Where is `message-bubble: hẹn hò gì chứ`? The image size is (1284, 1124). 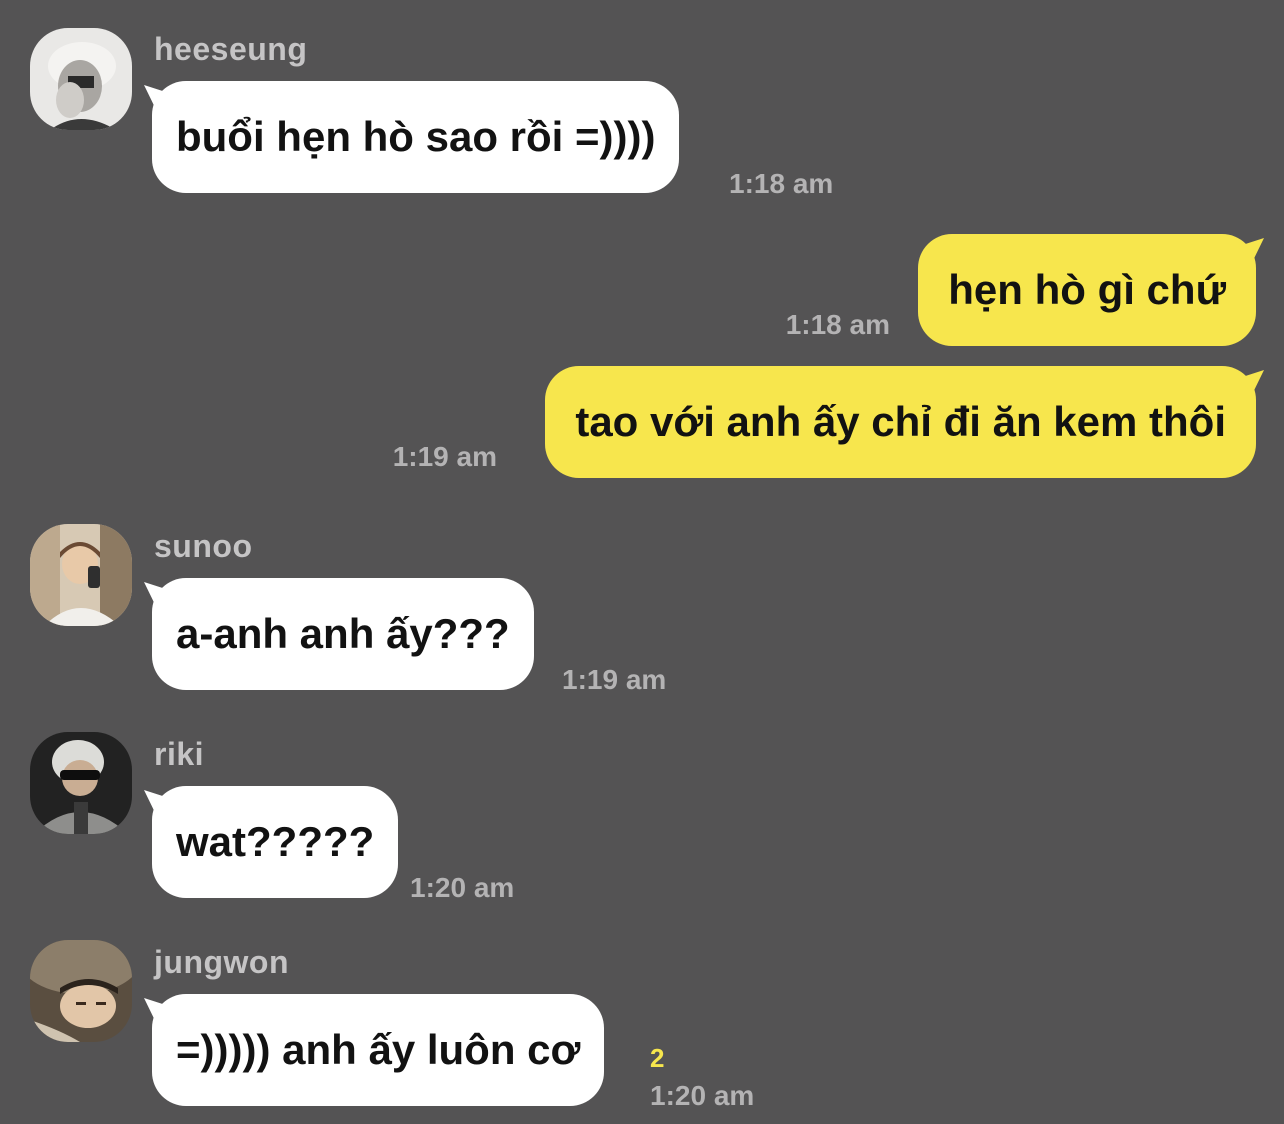 message-bubble: hẹn hò gì chứ is located at coordinates (1087, 290).